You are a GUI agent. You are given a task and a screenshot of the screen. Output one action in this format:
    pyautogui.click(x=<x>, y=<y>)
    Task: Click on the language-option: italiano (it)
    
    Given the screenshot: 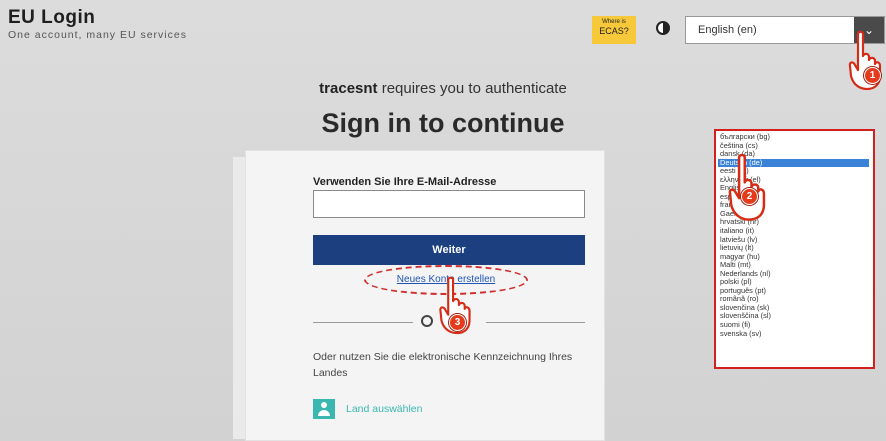 What is the action you would take?
    pyautogui.click(x=793, y=231)
    